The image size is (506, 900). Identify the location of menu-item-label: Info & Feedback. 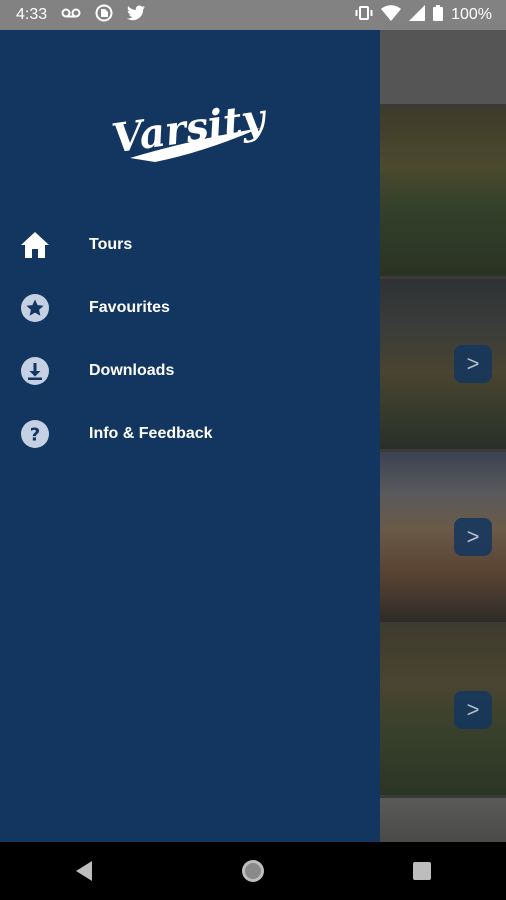
(151, 433).